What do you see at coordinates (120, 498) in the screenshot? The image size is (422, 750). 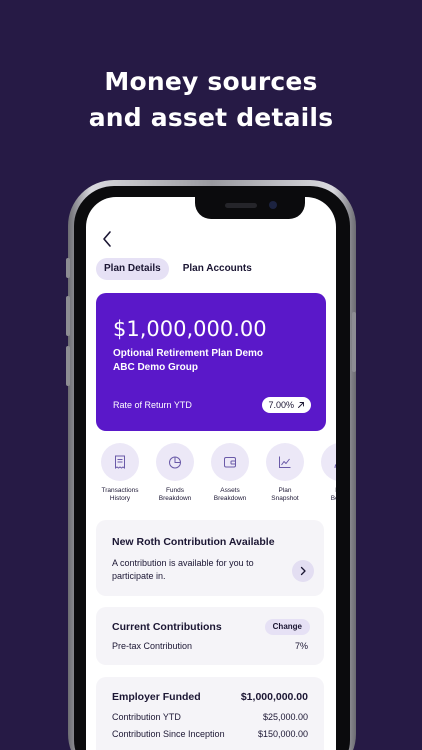 I see `action-label-line-2: History` at bounding box center [120, 498].